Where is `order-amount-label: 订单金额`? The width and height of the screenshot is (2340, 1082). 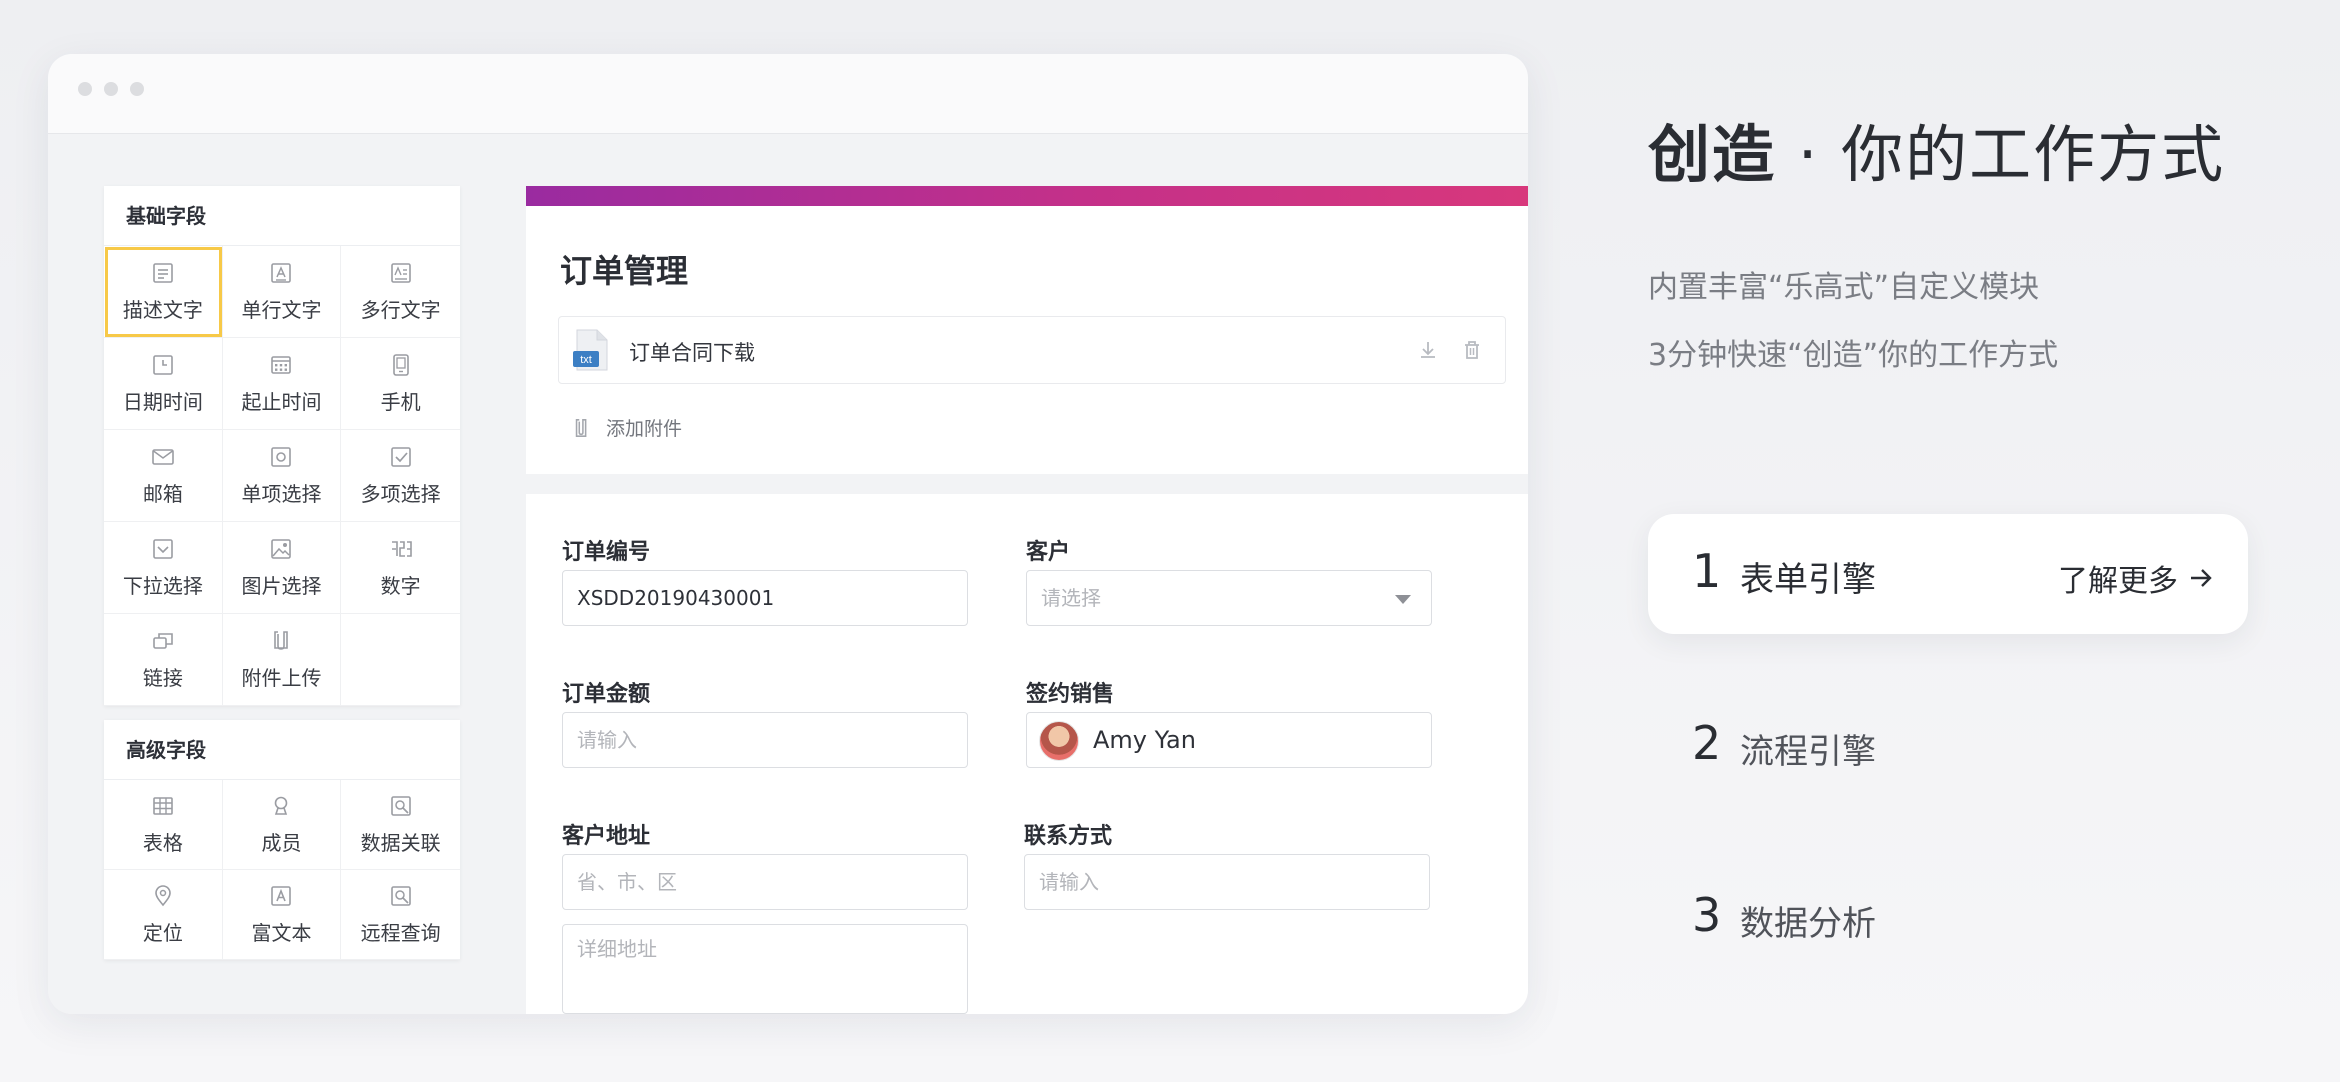
order-amount-label: 订单金额 is located at coordinates (606, 694).